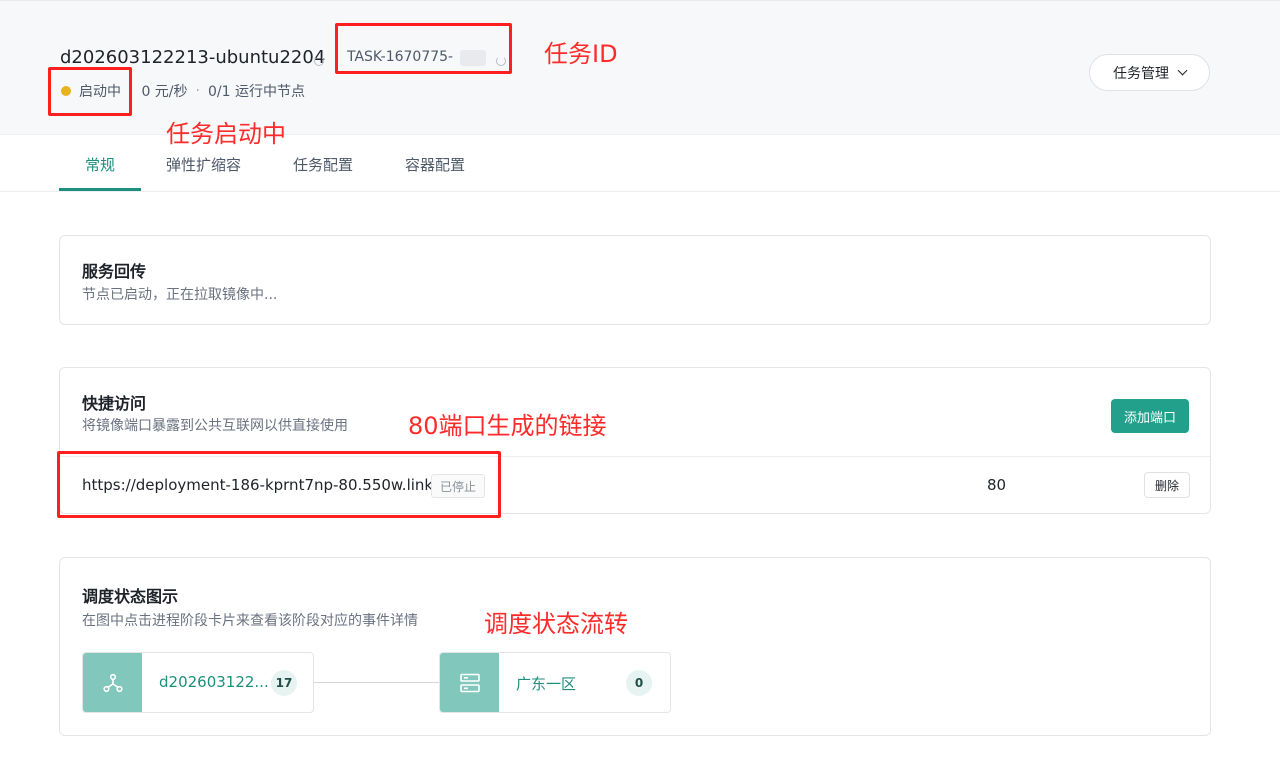 The image size is (1280, 761). What do you see at coordinates (507, 426) in the screenshot?
I see `annotation-port-link: 80端口生成的链接` at bounding box center [507, 426].